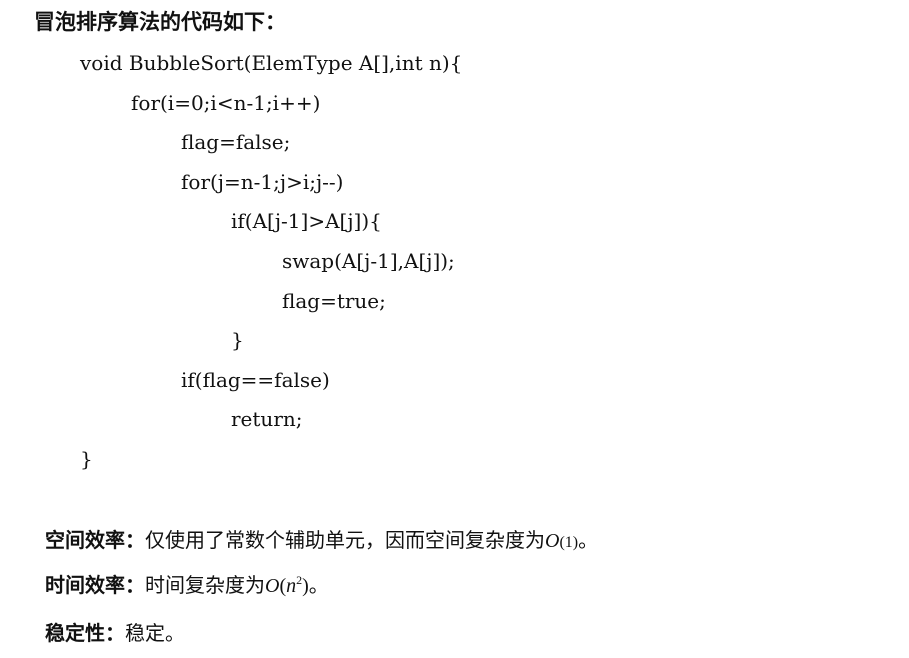 Image resolution: width=909 pixels, height=658 pixels. I want to click on space-efficiency-label: 空间效率：, so click(95, 540).